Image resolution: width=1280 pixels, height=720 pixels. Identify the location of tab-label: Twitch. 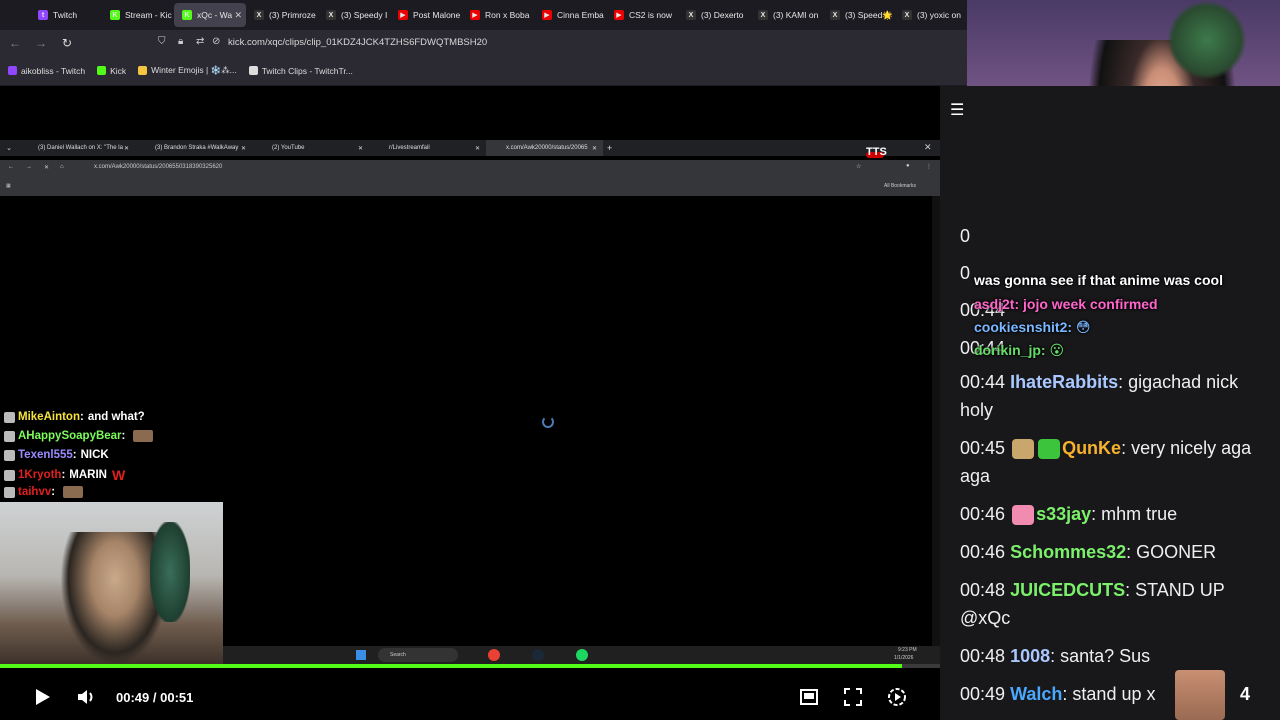
(65, 15).